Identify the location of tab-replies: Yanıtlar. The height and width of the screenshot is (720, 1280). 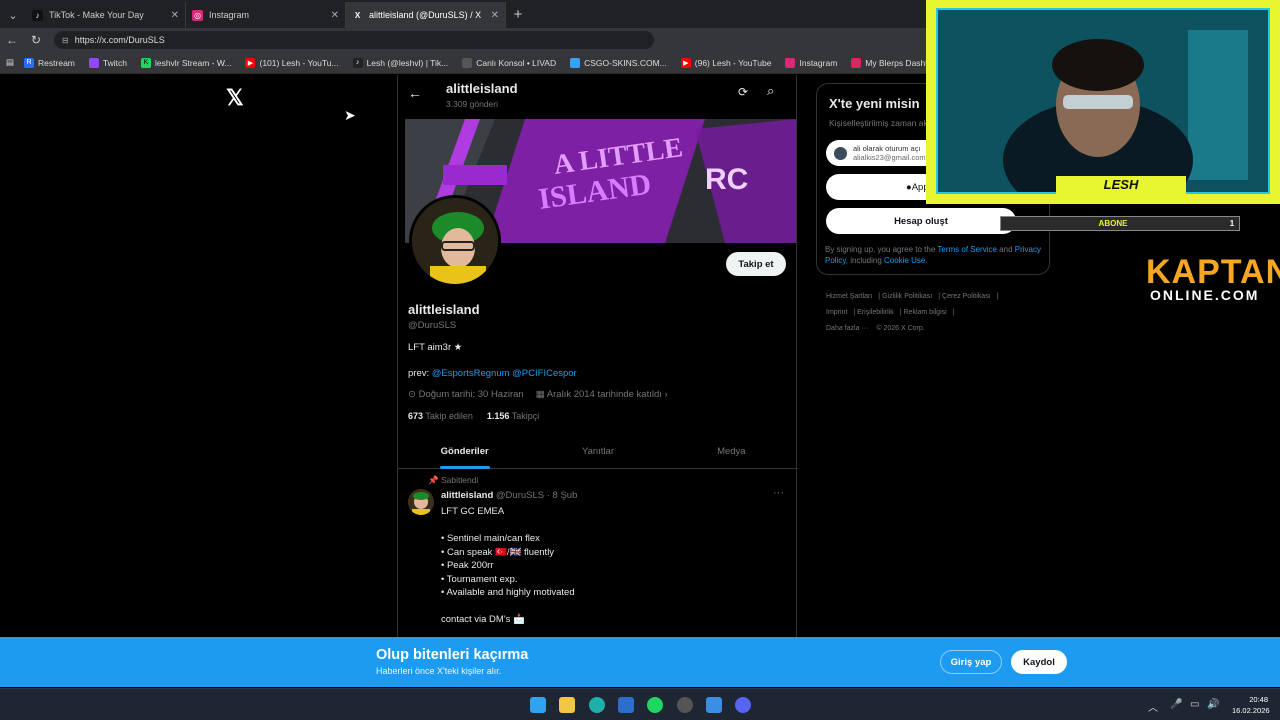
(597, 452).